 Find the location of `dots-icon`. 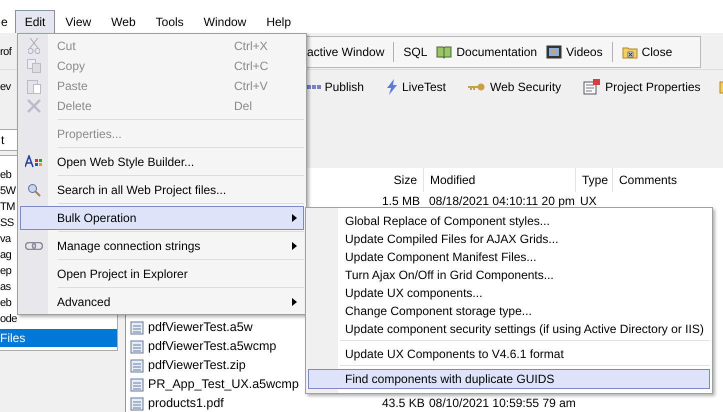

dots-icon is located at coordinates (313, 87).